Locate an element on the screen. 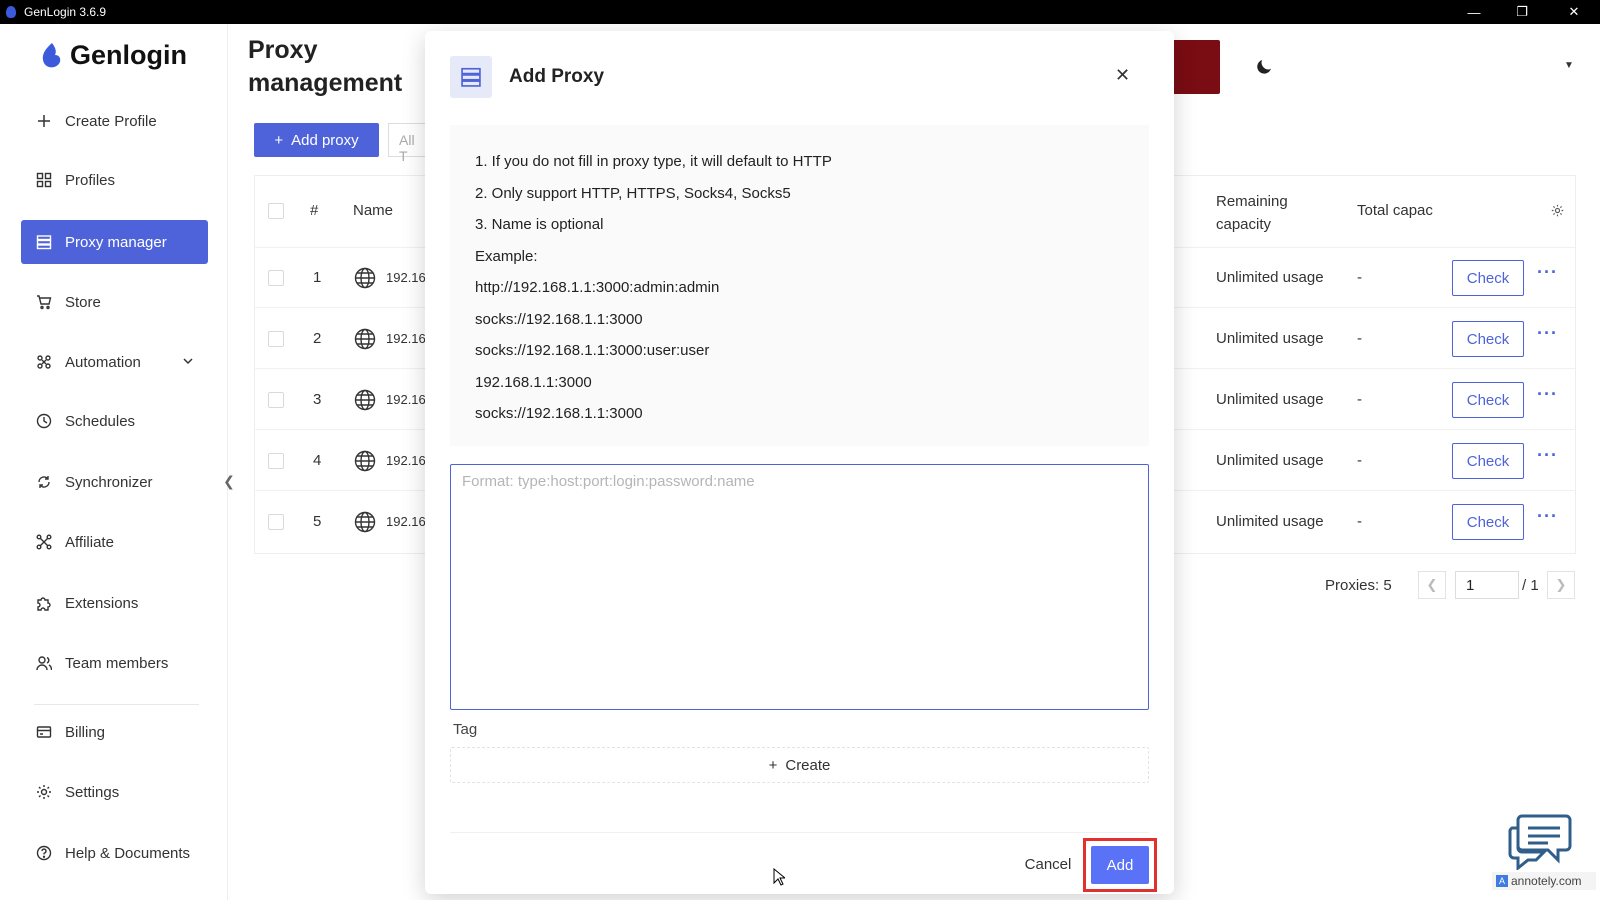  close-window-icon: ✕ is located at coordinates (1574, 12).